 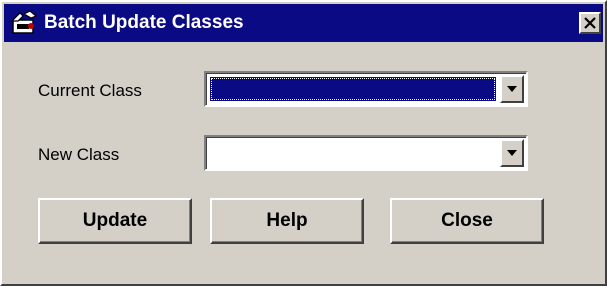 I want to click on close-window-button, so click(x=590, y=23).